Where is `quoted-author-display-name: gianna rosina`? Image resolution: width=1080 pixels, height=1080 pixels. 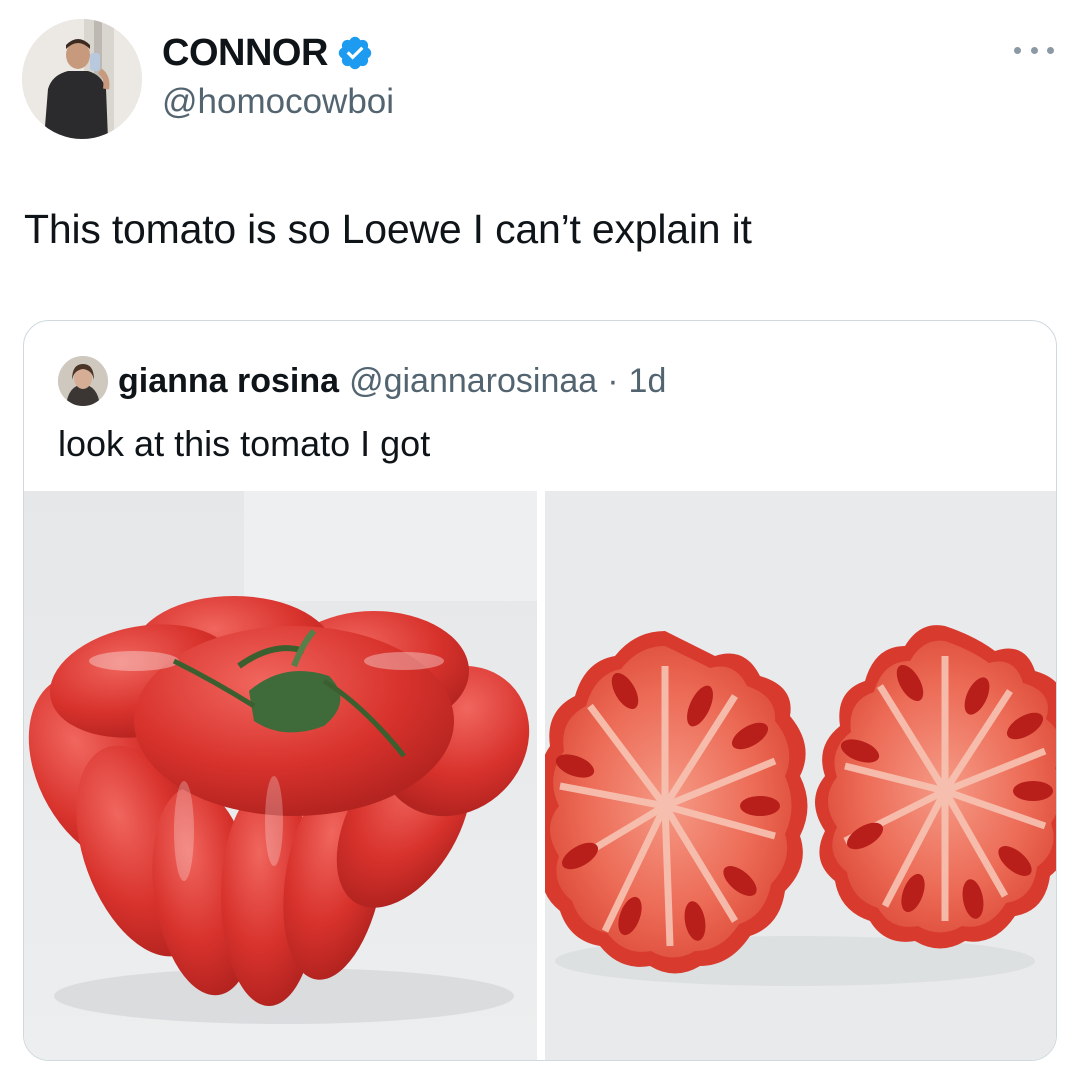 quoted-author-display-name: gianna rosina is located at coordinates (228, 381).